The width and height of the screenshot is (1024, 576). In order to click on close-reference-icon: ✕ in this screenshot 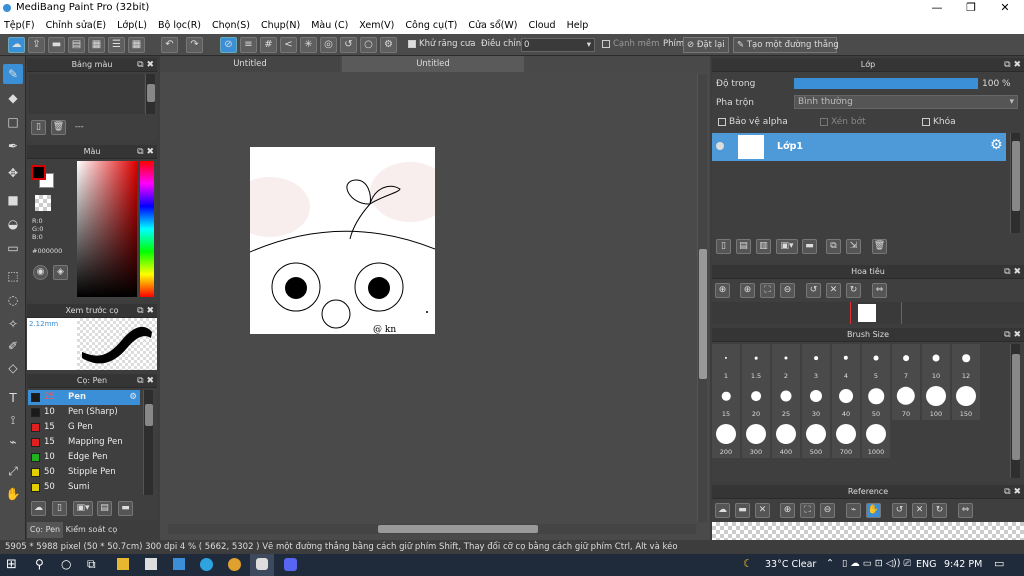, I will do `click(762, 510)`.